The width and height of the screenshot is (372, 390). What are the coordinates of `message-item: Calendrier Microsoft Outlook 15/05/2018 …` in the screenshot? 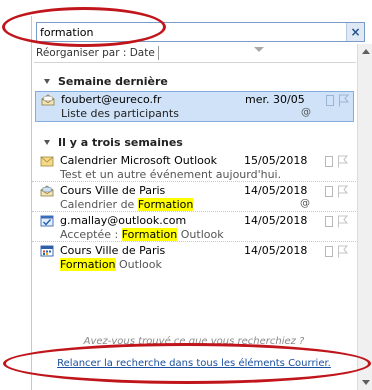 It's located at (194, 167).